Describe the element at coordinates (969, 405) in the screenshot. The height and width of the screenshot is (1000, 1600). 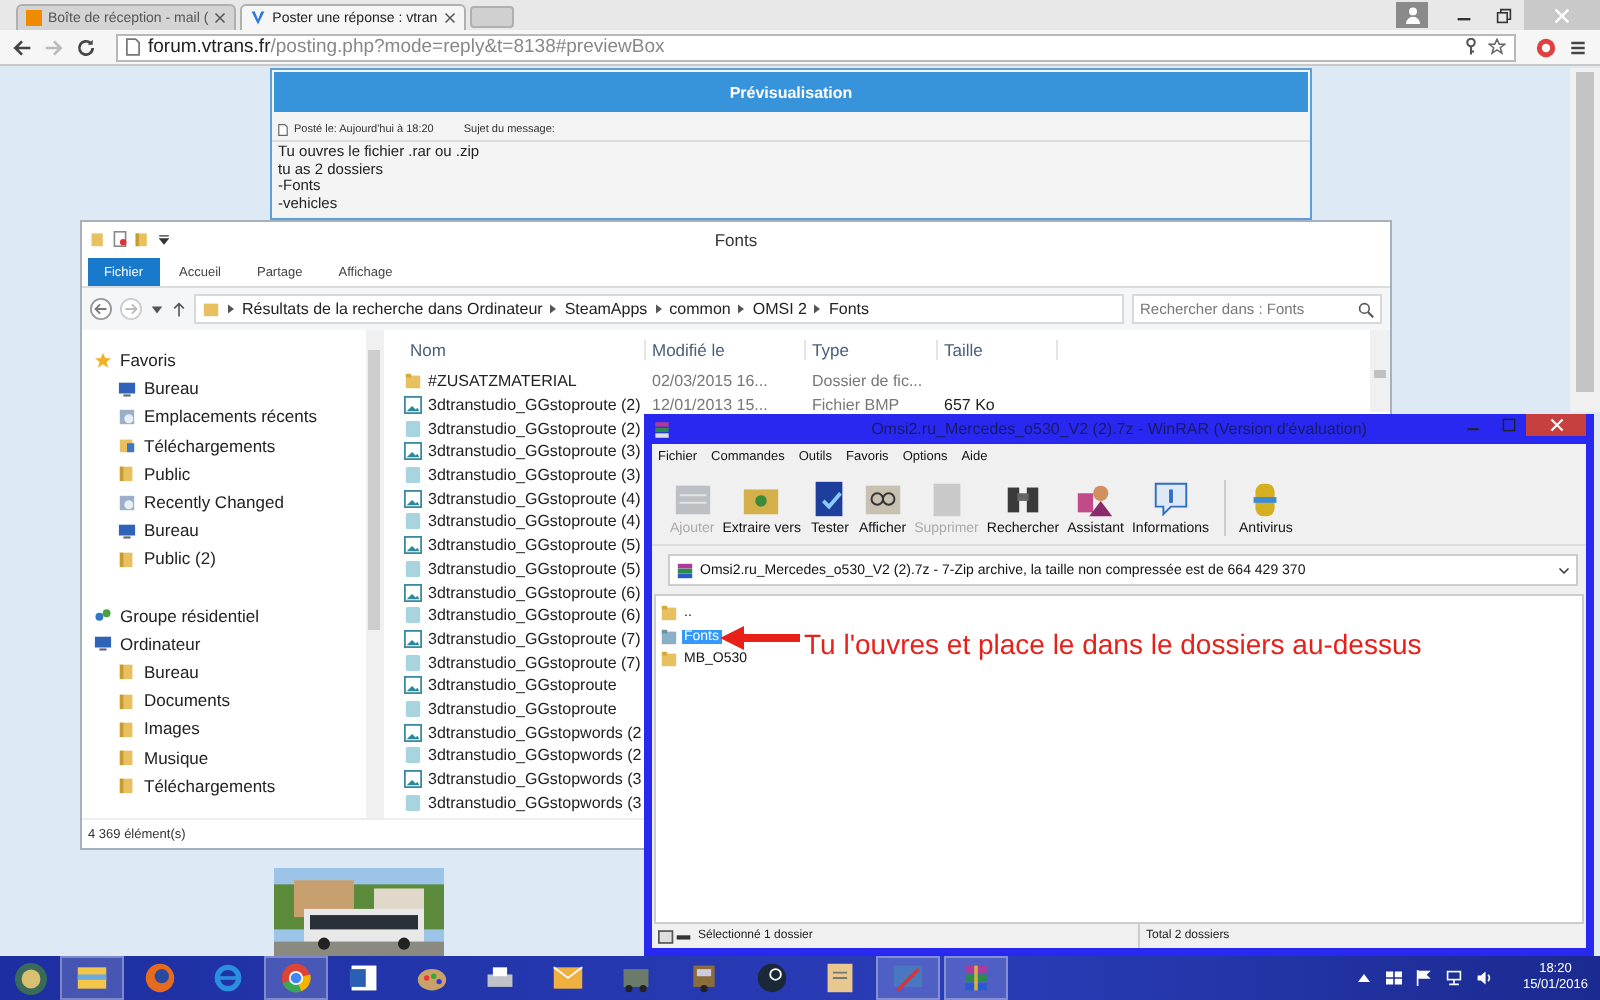
I see `size-cell-text: 657 Ko` at that location.